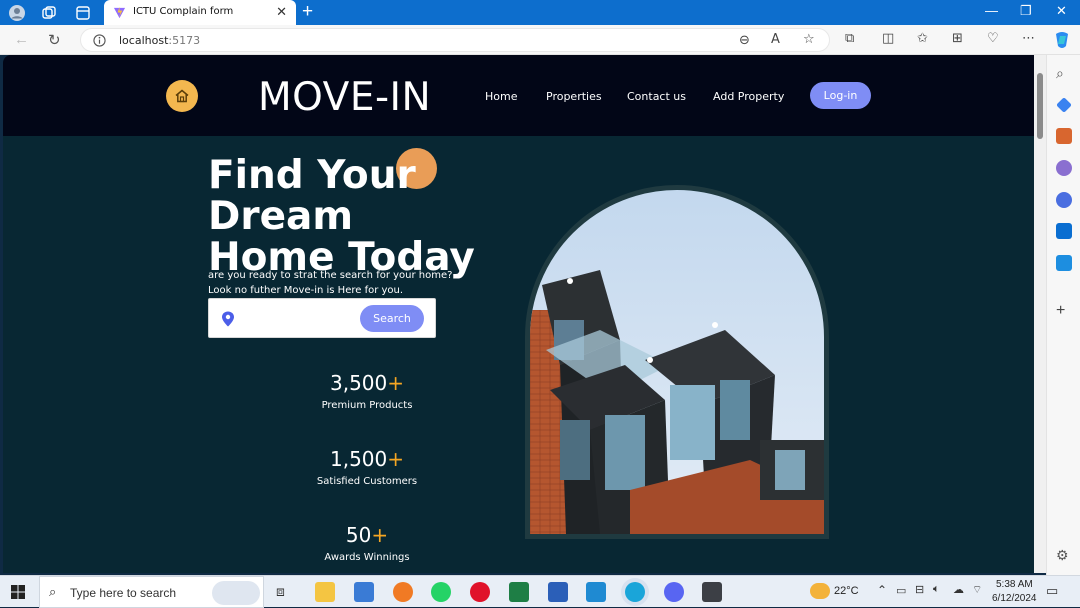  What do you see at coordinates (364, 592) in the screenshot?
I see `microsoft-store-icon` at bounding box center [364, 592].